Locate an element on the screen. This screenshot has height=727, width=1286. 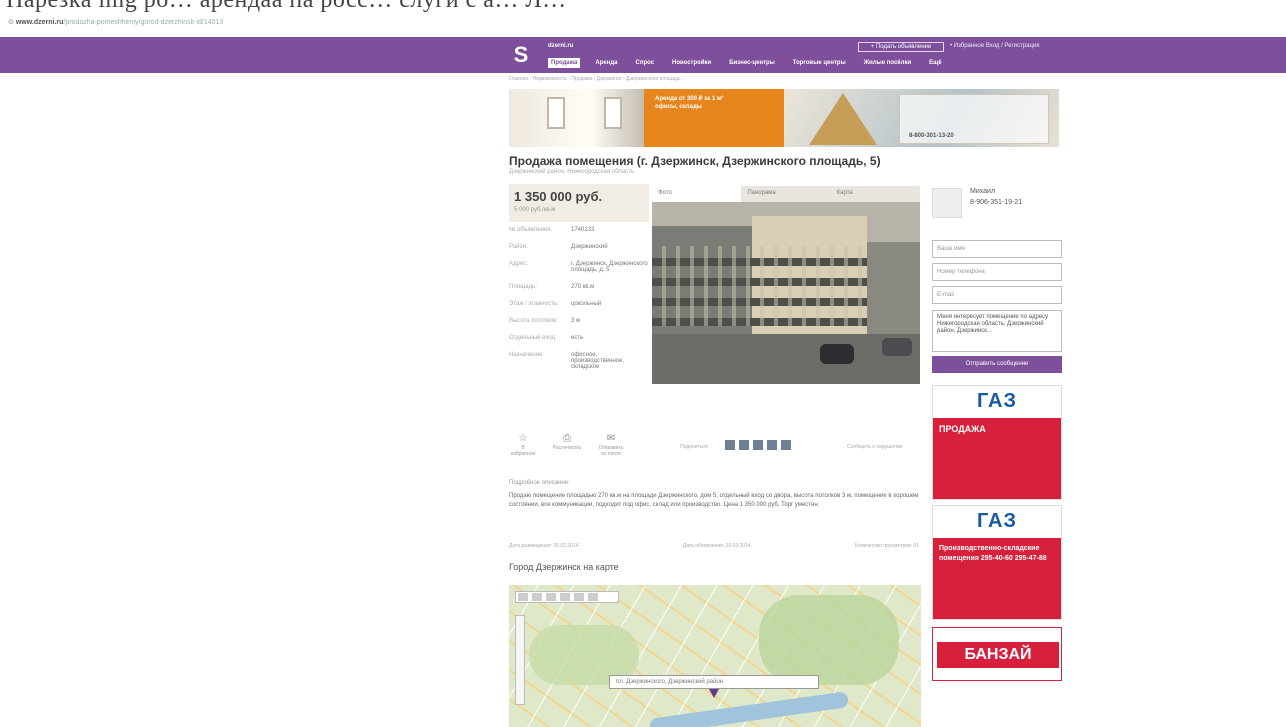
menu-item-newbuilds: Новостройки is located at coordinates (691, 63).